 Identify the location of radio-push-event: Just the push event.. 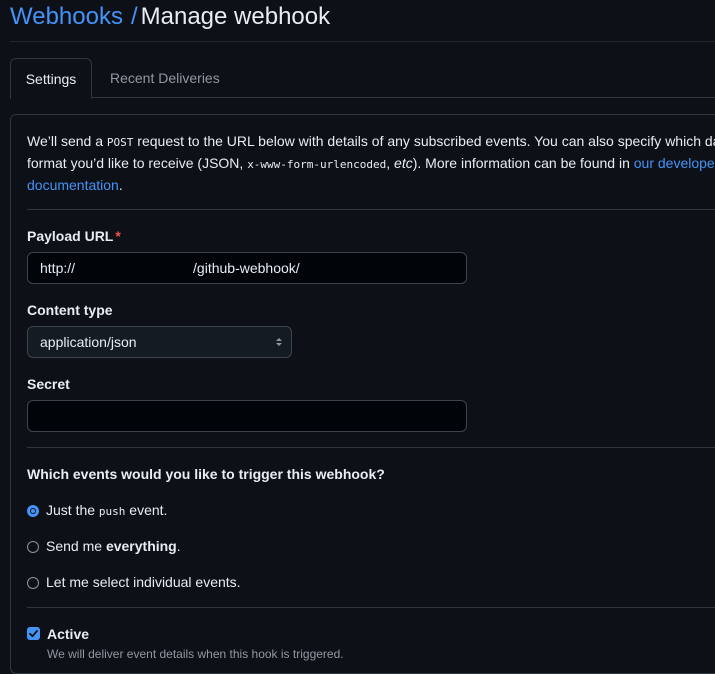
(97, 510).